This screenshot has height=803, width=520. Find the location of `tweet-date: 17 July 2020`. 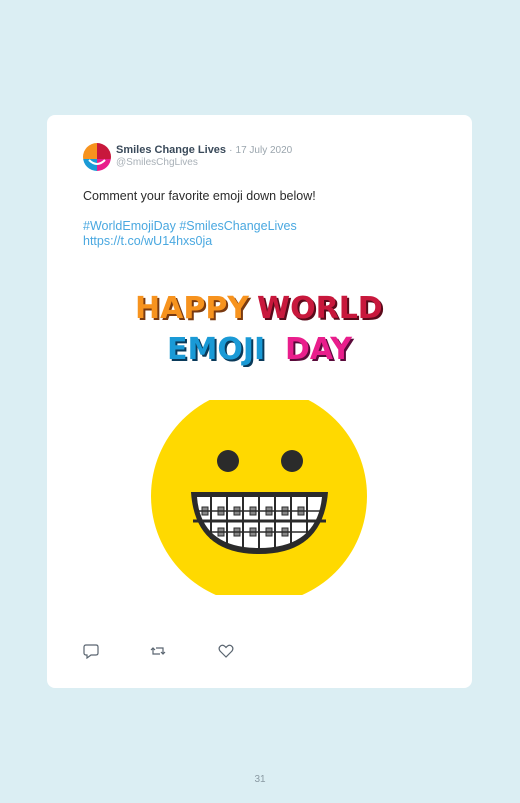

tweet-date: 17 July 2020 is located at coordinates (264, 150).